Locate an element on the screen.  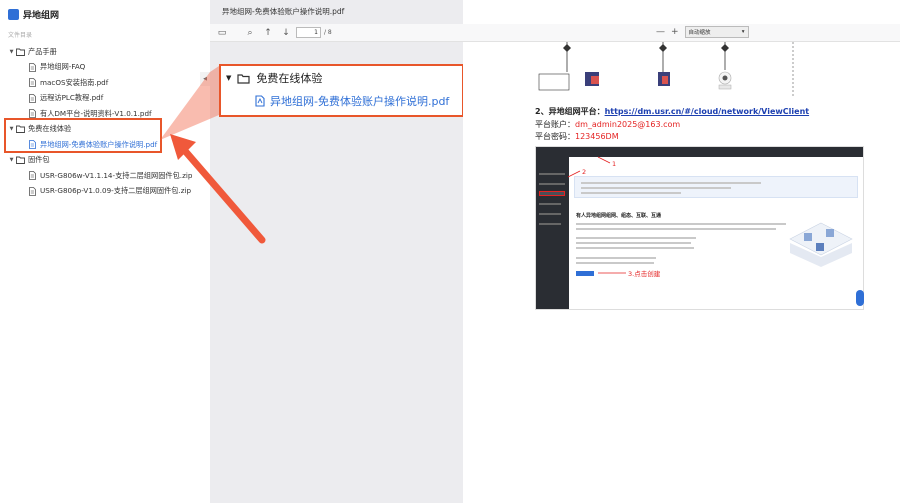
callout-folder-row: ▼ 免费在线体验 is located at coordinates (274, 78).